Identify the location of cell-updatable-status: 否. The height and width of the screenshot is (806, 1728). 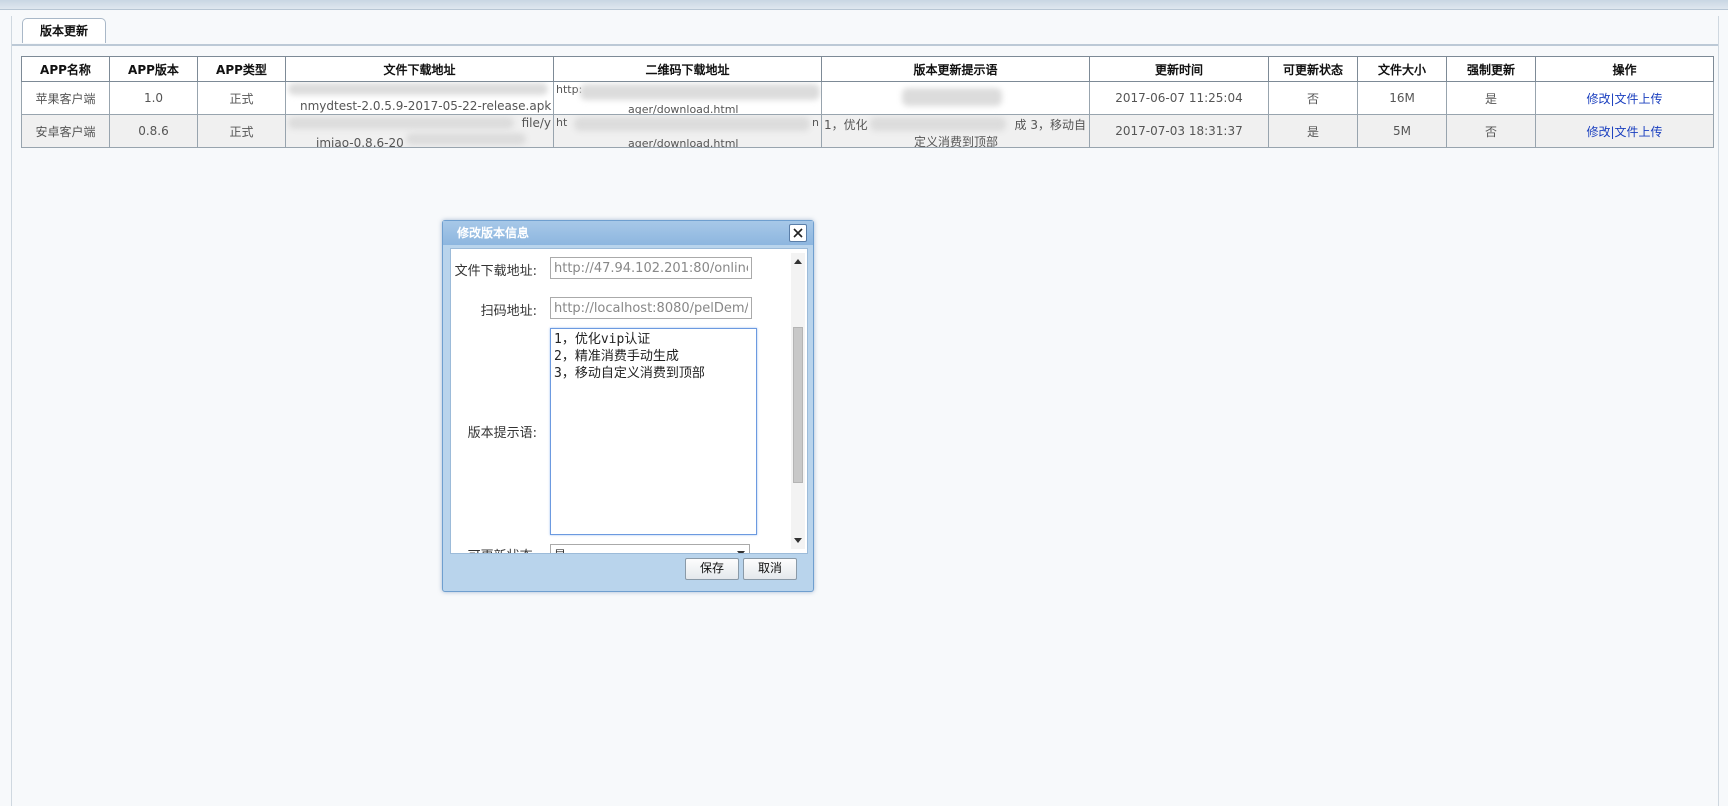
(1313, 98).